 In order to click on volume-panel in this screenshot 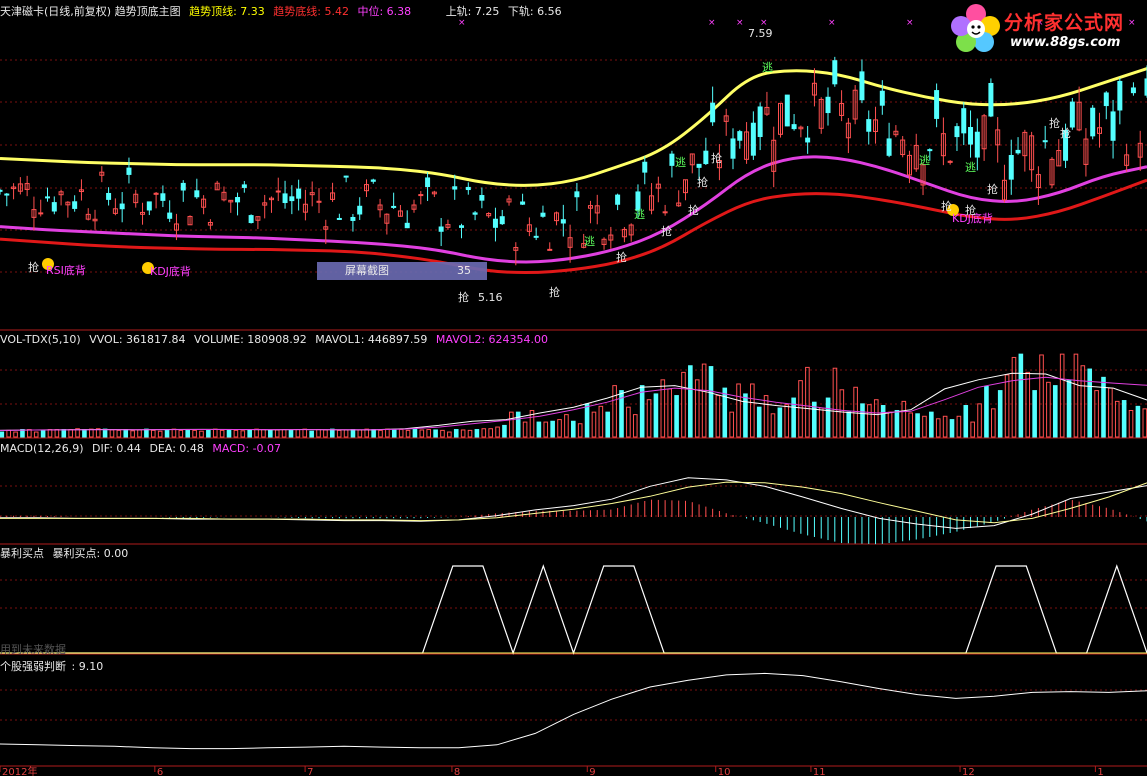, I will do `click(573, 395)`.